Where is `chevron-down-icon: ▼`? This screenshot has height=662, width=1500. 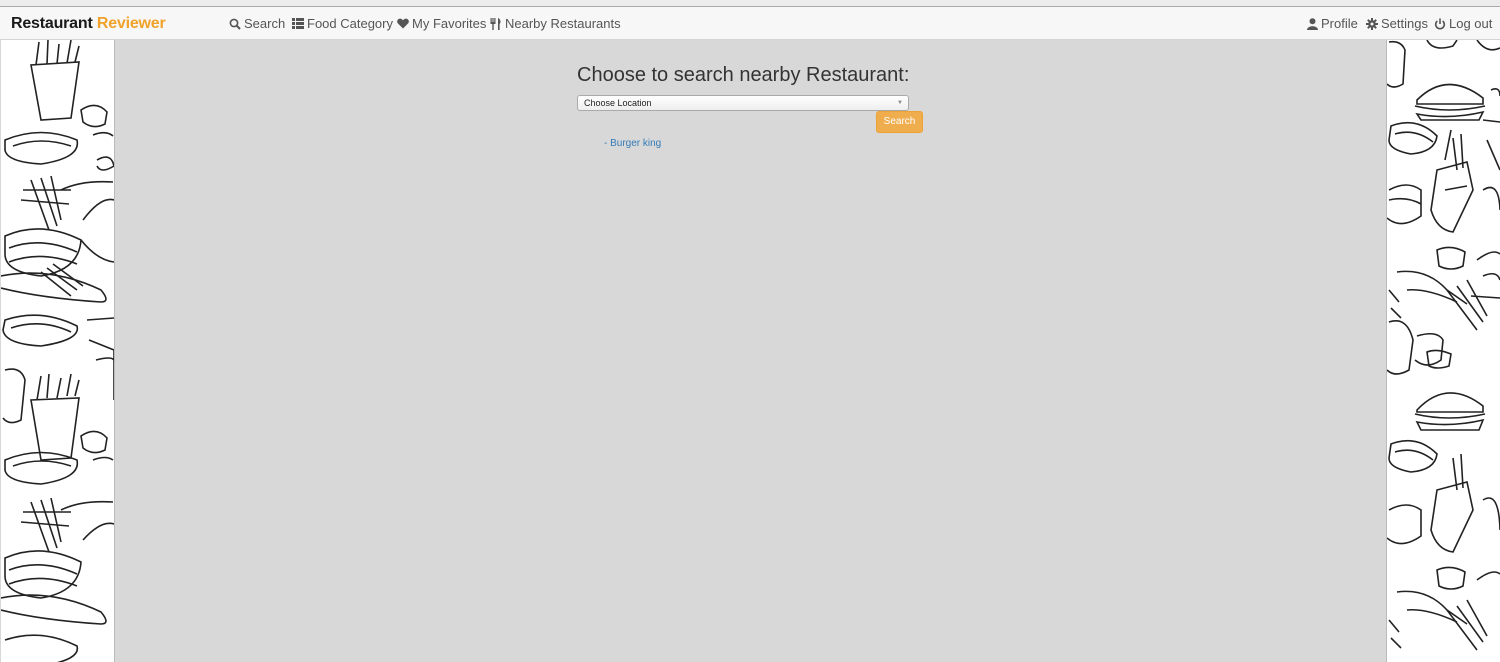
chevron-down-icon: ▼ is located at coordinates (900, 103).